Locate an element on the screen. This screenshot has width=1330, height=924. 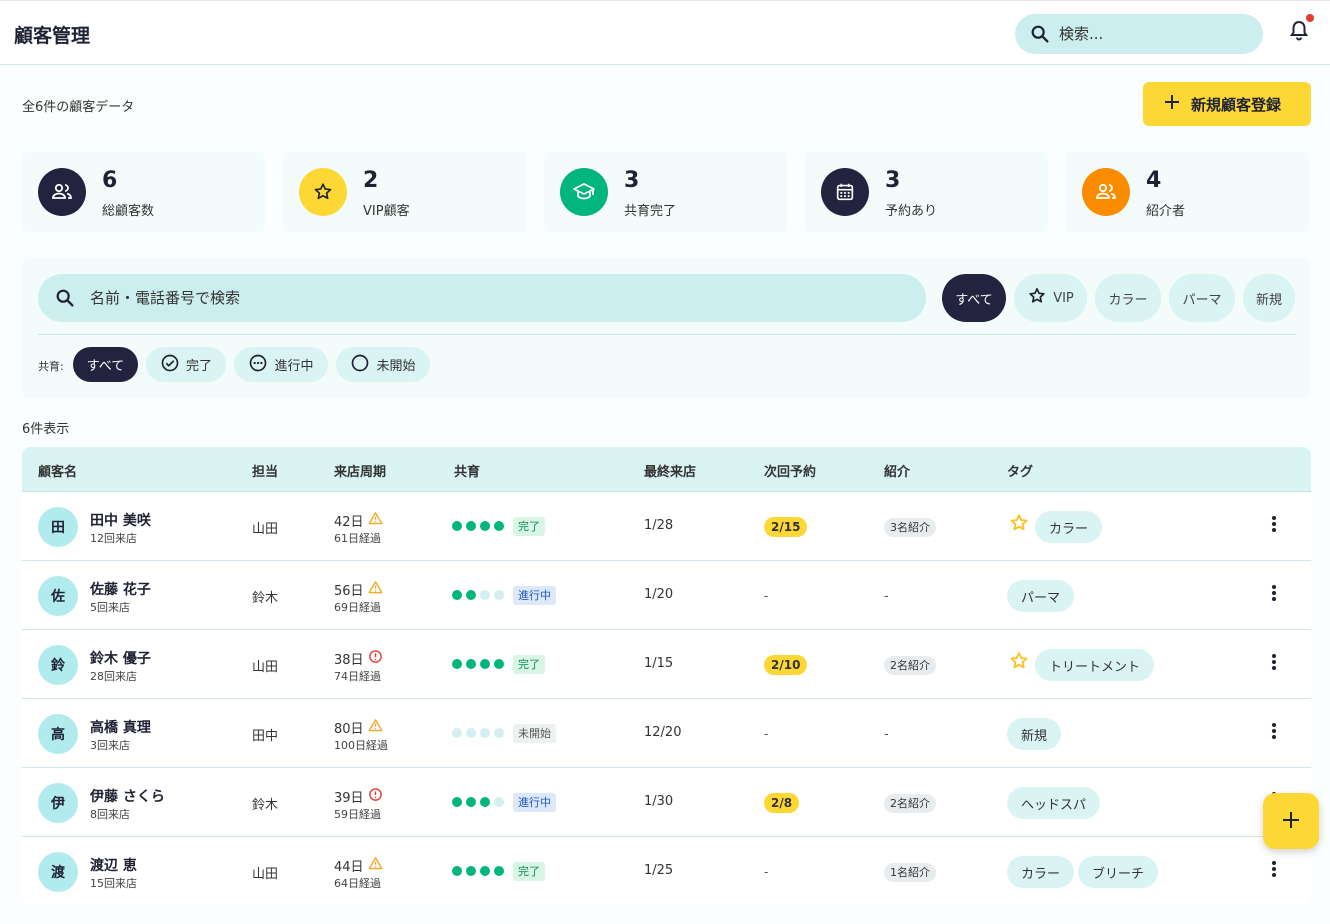
chip-label: すべて is located at coordinates (974, 300).